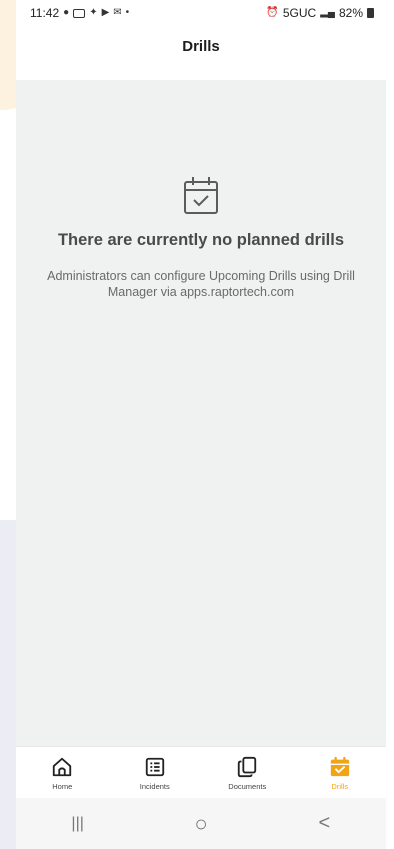 The image size is (394, 849). What do you see at coordinates (45, 13) in the screenshot?
I see `status-time: 11:42` at bounding box center [45, 13].